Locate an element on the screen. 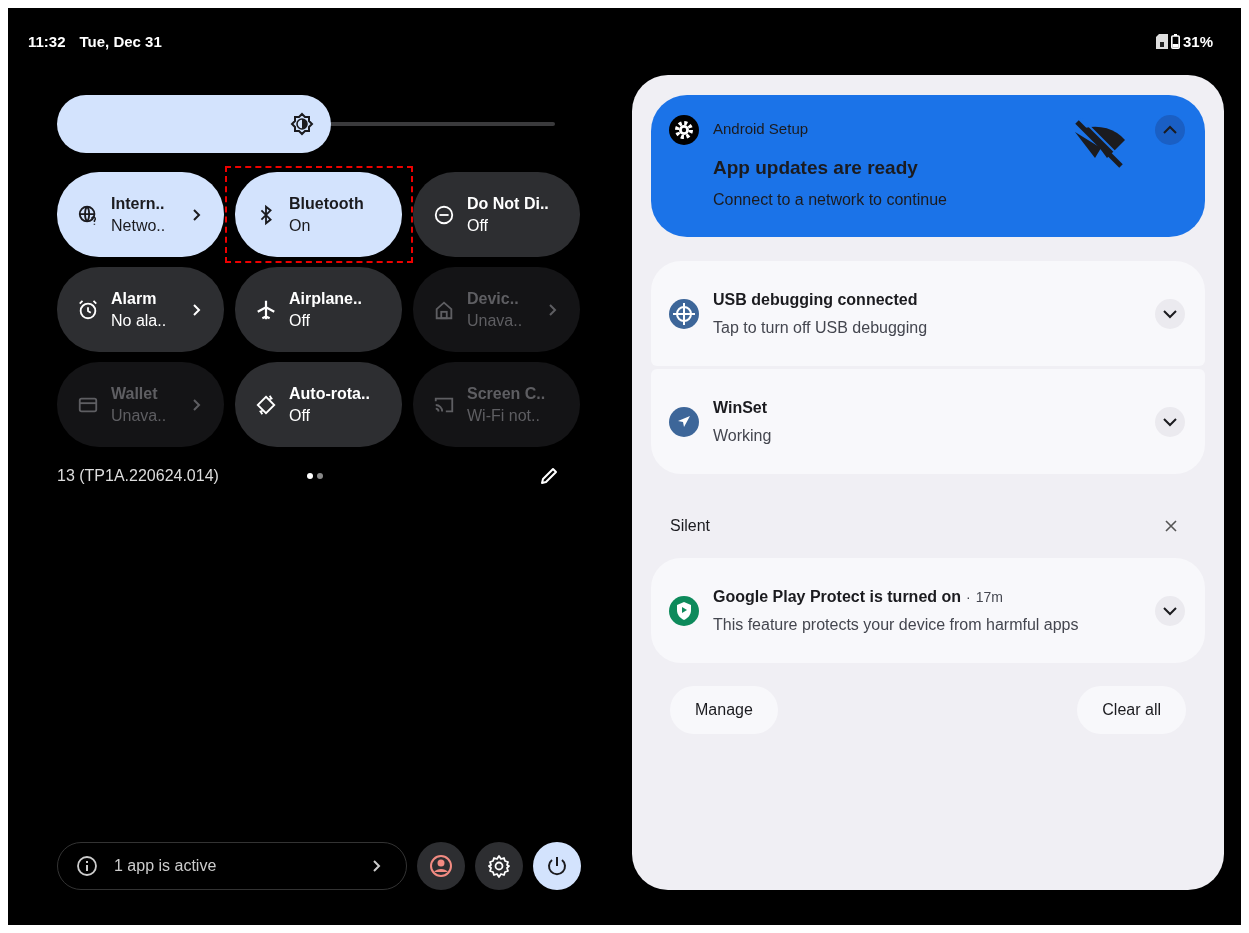 The height and width of the screenshot is (933, 1249). tile-status: Netwo.. is located at coordinates (139, 225).